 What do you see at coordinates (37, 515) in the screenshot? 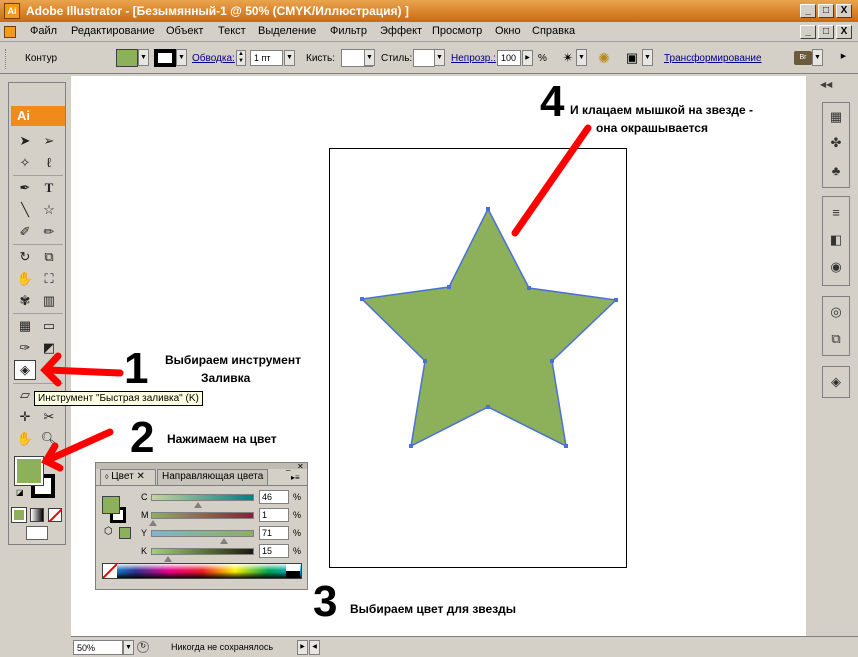
I see `gradient-mode-button` at bounding box center [37, 515].